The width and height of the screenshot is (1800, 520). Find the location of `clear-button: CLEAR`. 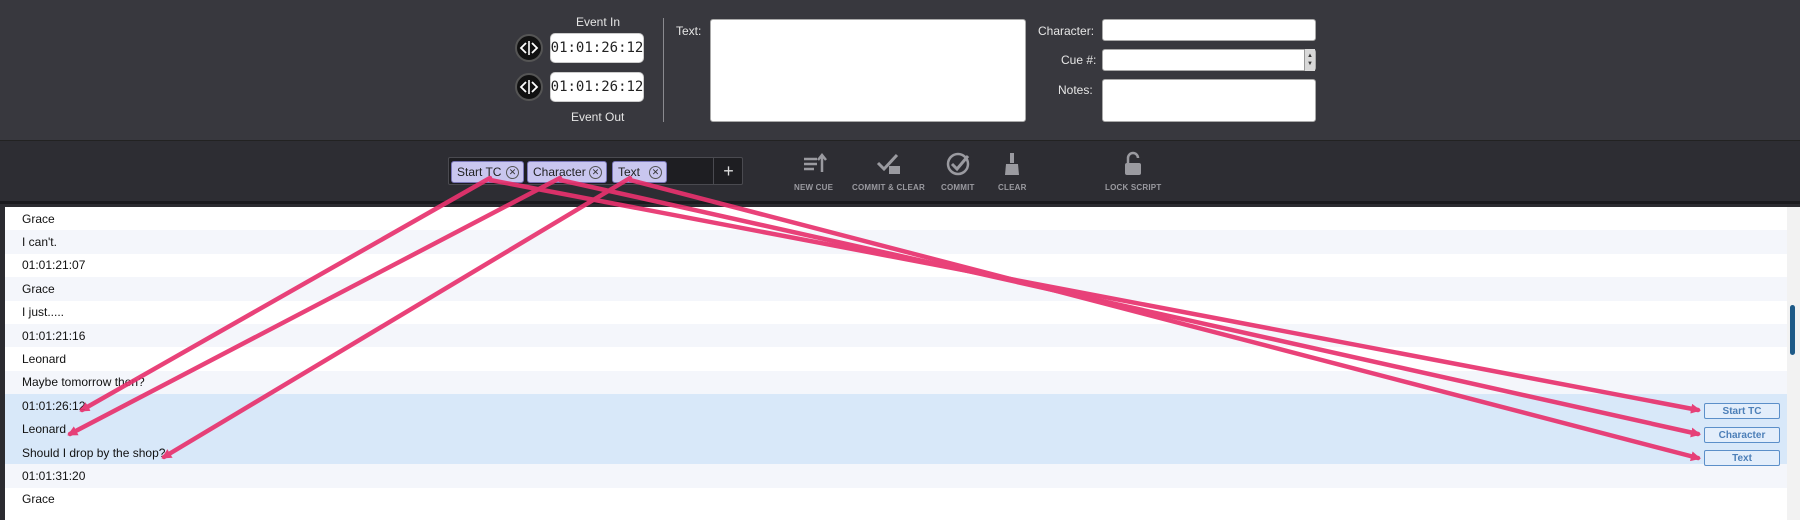

clear-button: CLEAR is located at coordinates (1012, 171).